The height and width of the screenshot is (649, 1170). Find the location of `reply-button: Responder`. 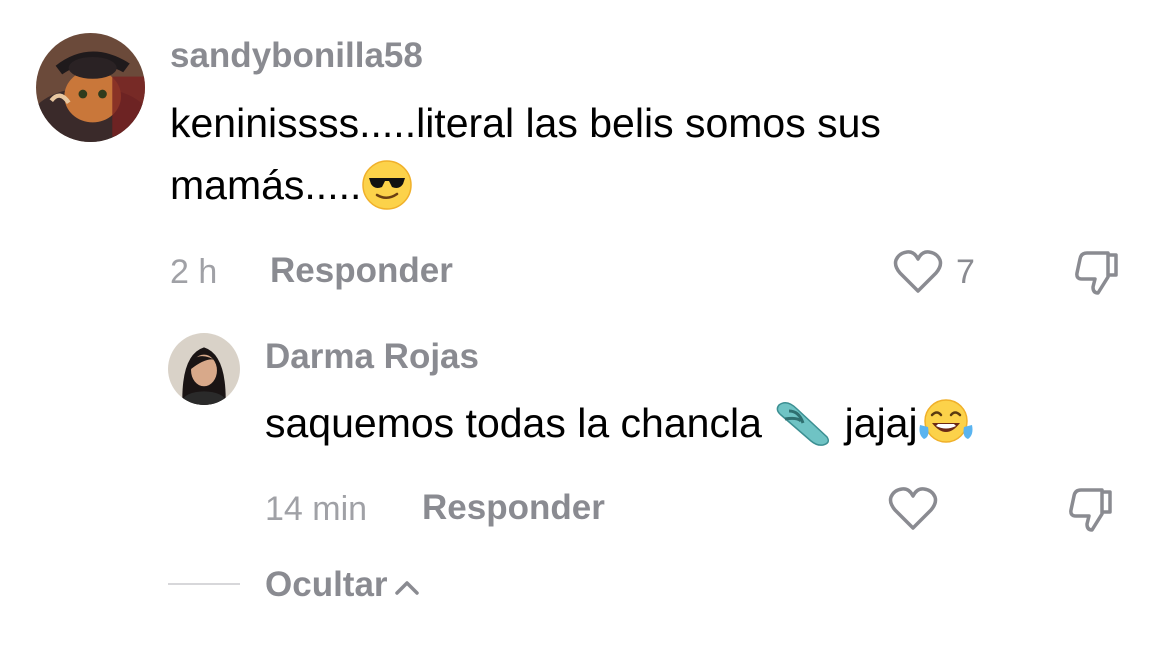

reply-button: Responder is located at coordinates (361, 271).